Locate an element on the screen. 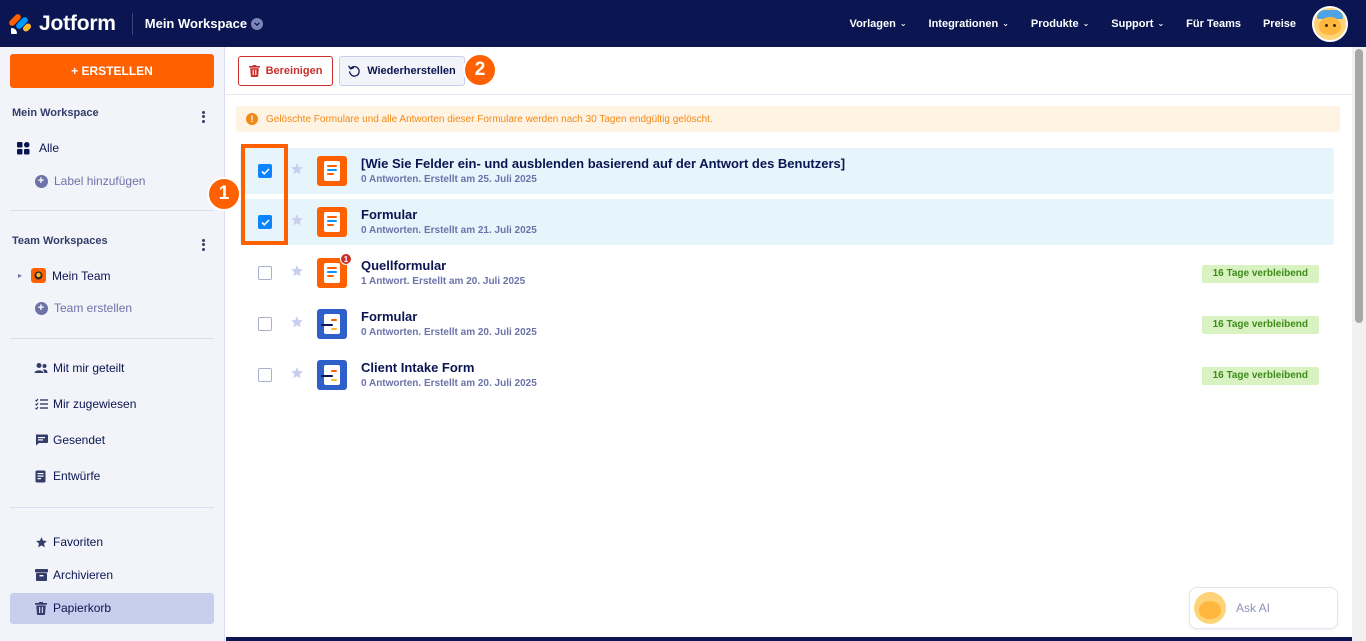 This screenshot has height=641, width=1366. create-button: + ERSTELLEN is located at coordinates (112, 71).